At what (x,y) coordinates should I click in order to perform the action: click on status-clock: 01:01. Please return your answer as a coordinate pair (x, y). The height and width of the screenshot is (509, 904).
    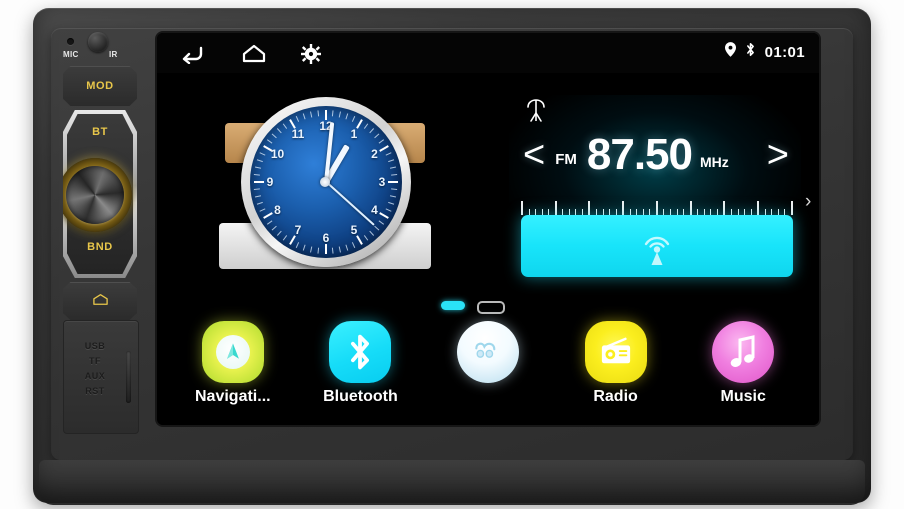
    Looking at the image, I should click on (784, 52).